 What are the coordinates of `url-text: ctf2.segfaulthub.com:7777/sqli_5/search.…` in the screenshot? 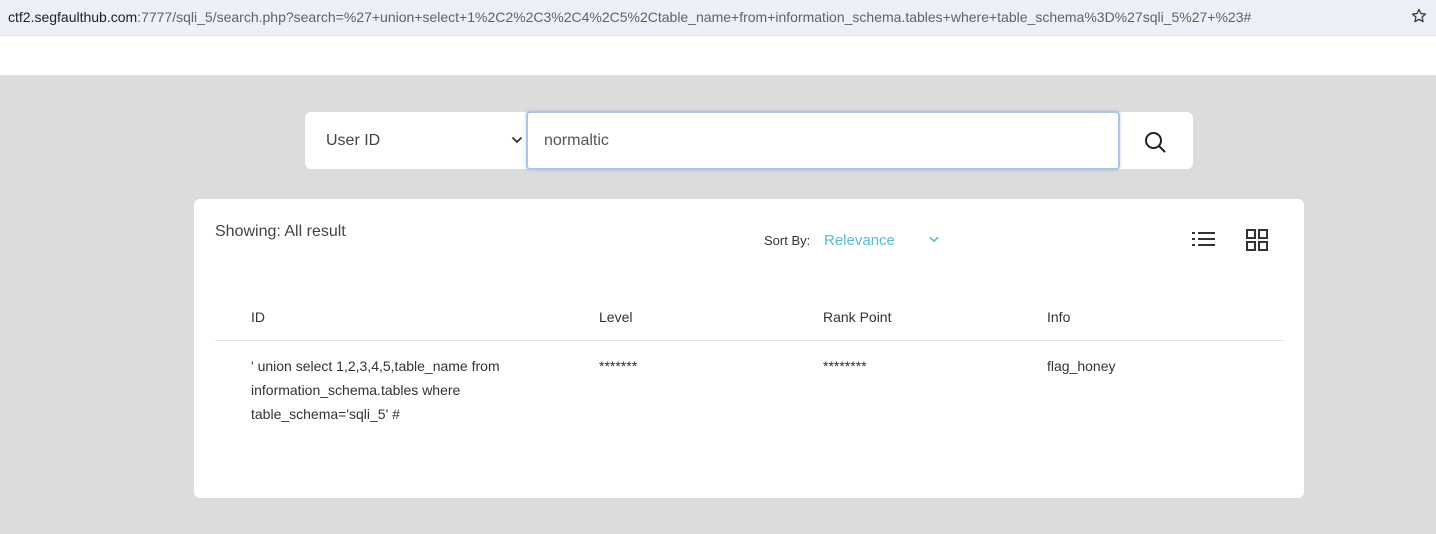 It's located at (629, 17).